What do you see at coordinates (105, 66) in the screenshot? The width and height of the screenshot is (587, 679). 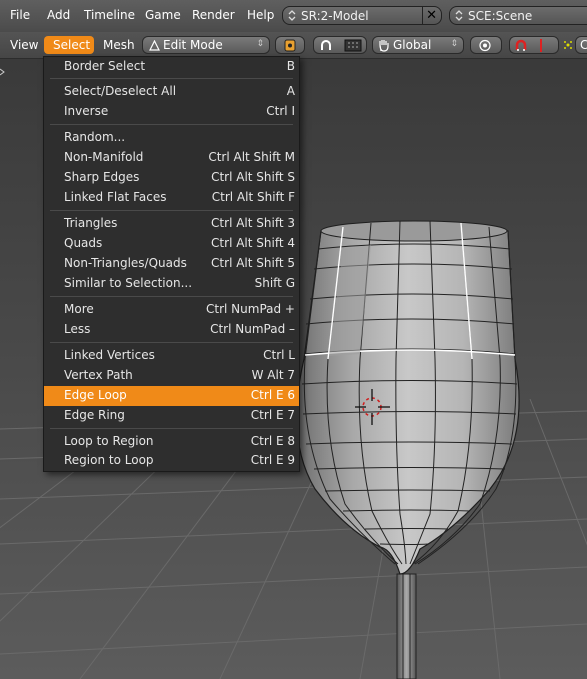 I see `menu-item-label: Border Select` at bounding box center [105, 66].